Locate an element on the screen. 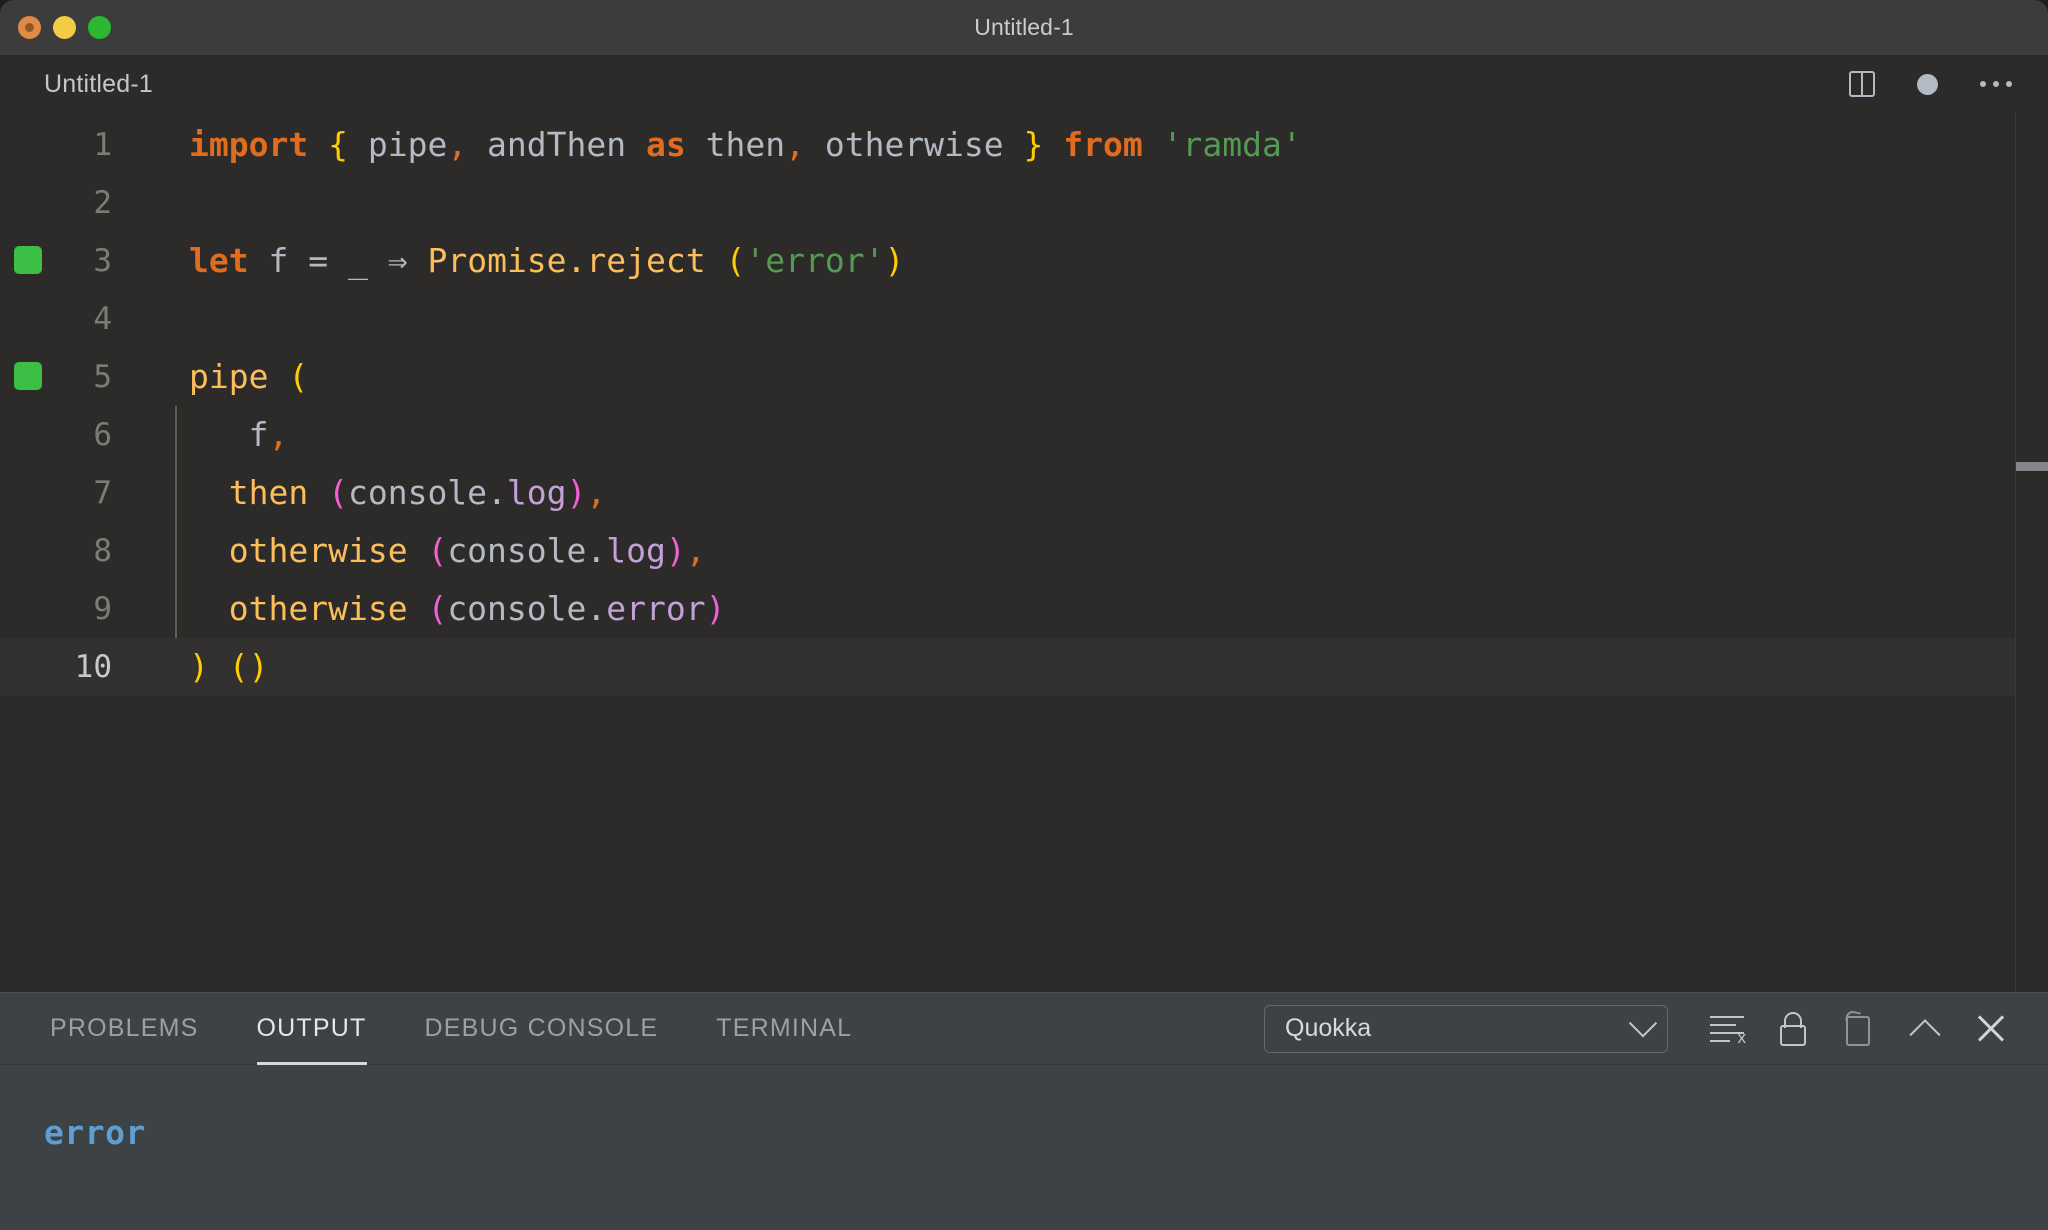 The height and width of the screenshot is (1230, 2048). clear-output-button: x is located at coordinates (1727, 1029).